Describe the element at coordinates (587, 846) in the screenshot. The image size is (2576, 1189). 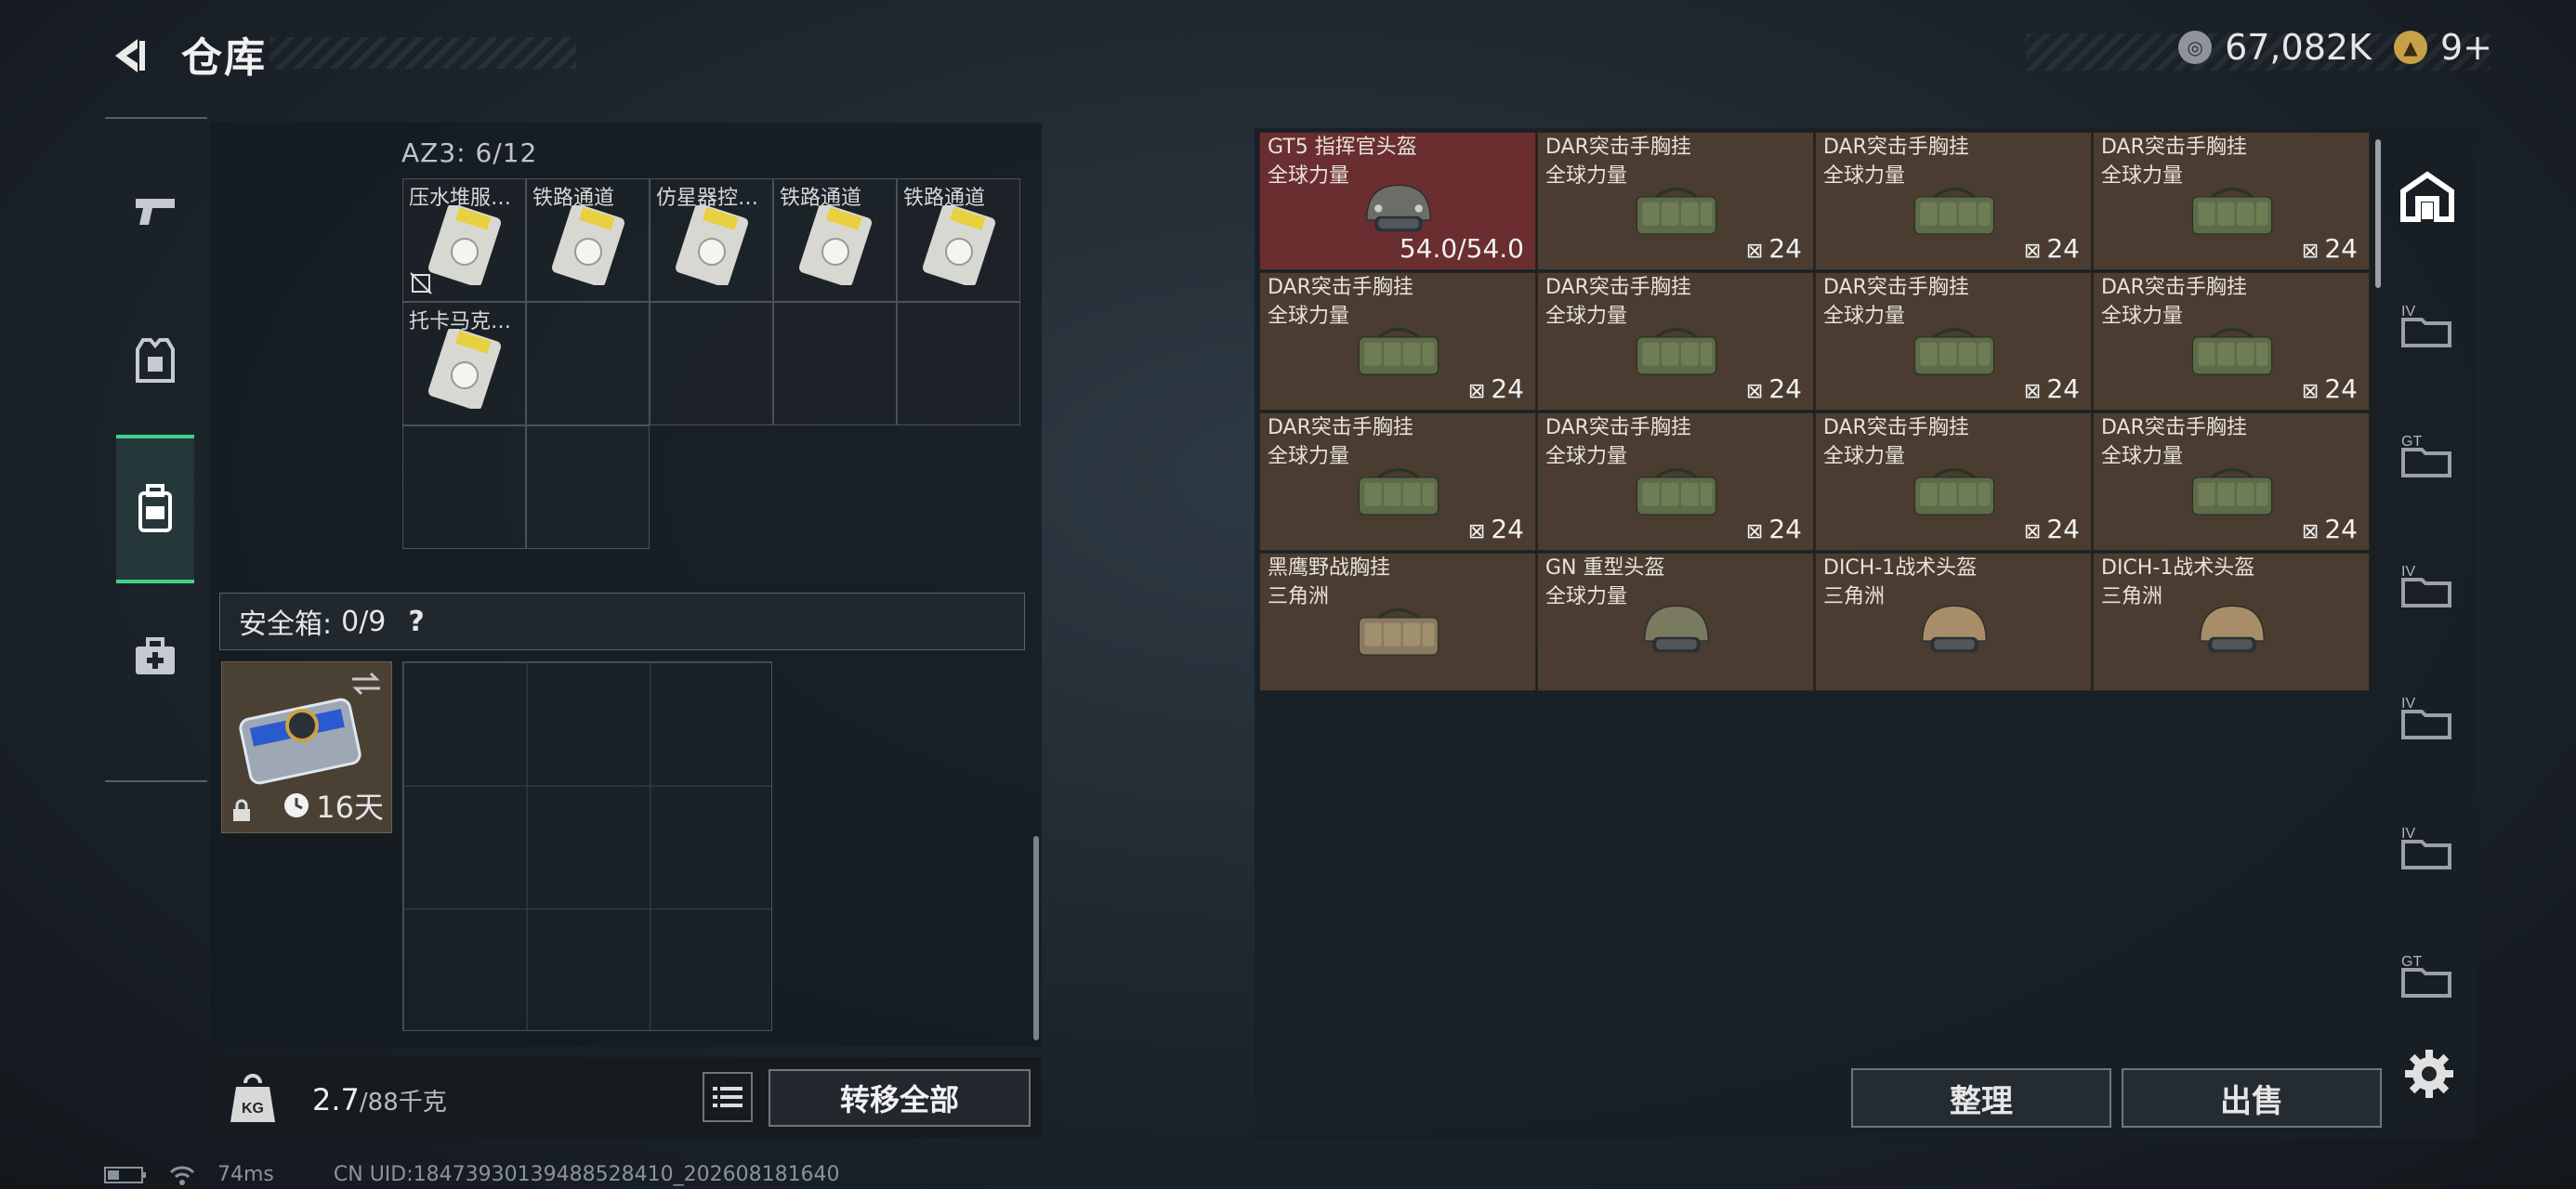
I see `safe-box-grid` at that location.